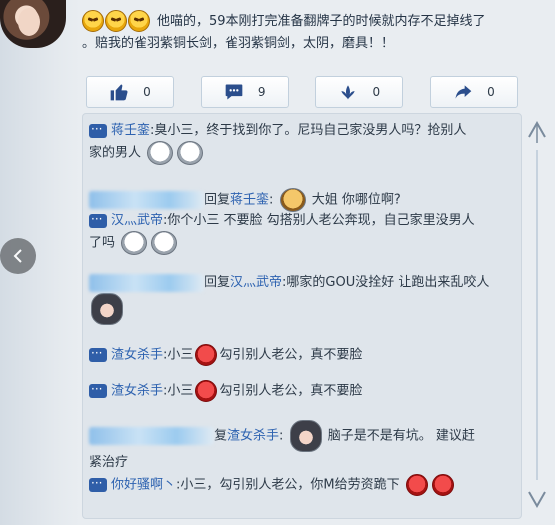 The width and height of the screenshot is (555, 525). Describe the element at coordinates (537, 500) in the screenshot. I see `chevron-down-icon` at that location.